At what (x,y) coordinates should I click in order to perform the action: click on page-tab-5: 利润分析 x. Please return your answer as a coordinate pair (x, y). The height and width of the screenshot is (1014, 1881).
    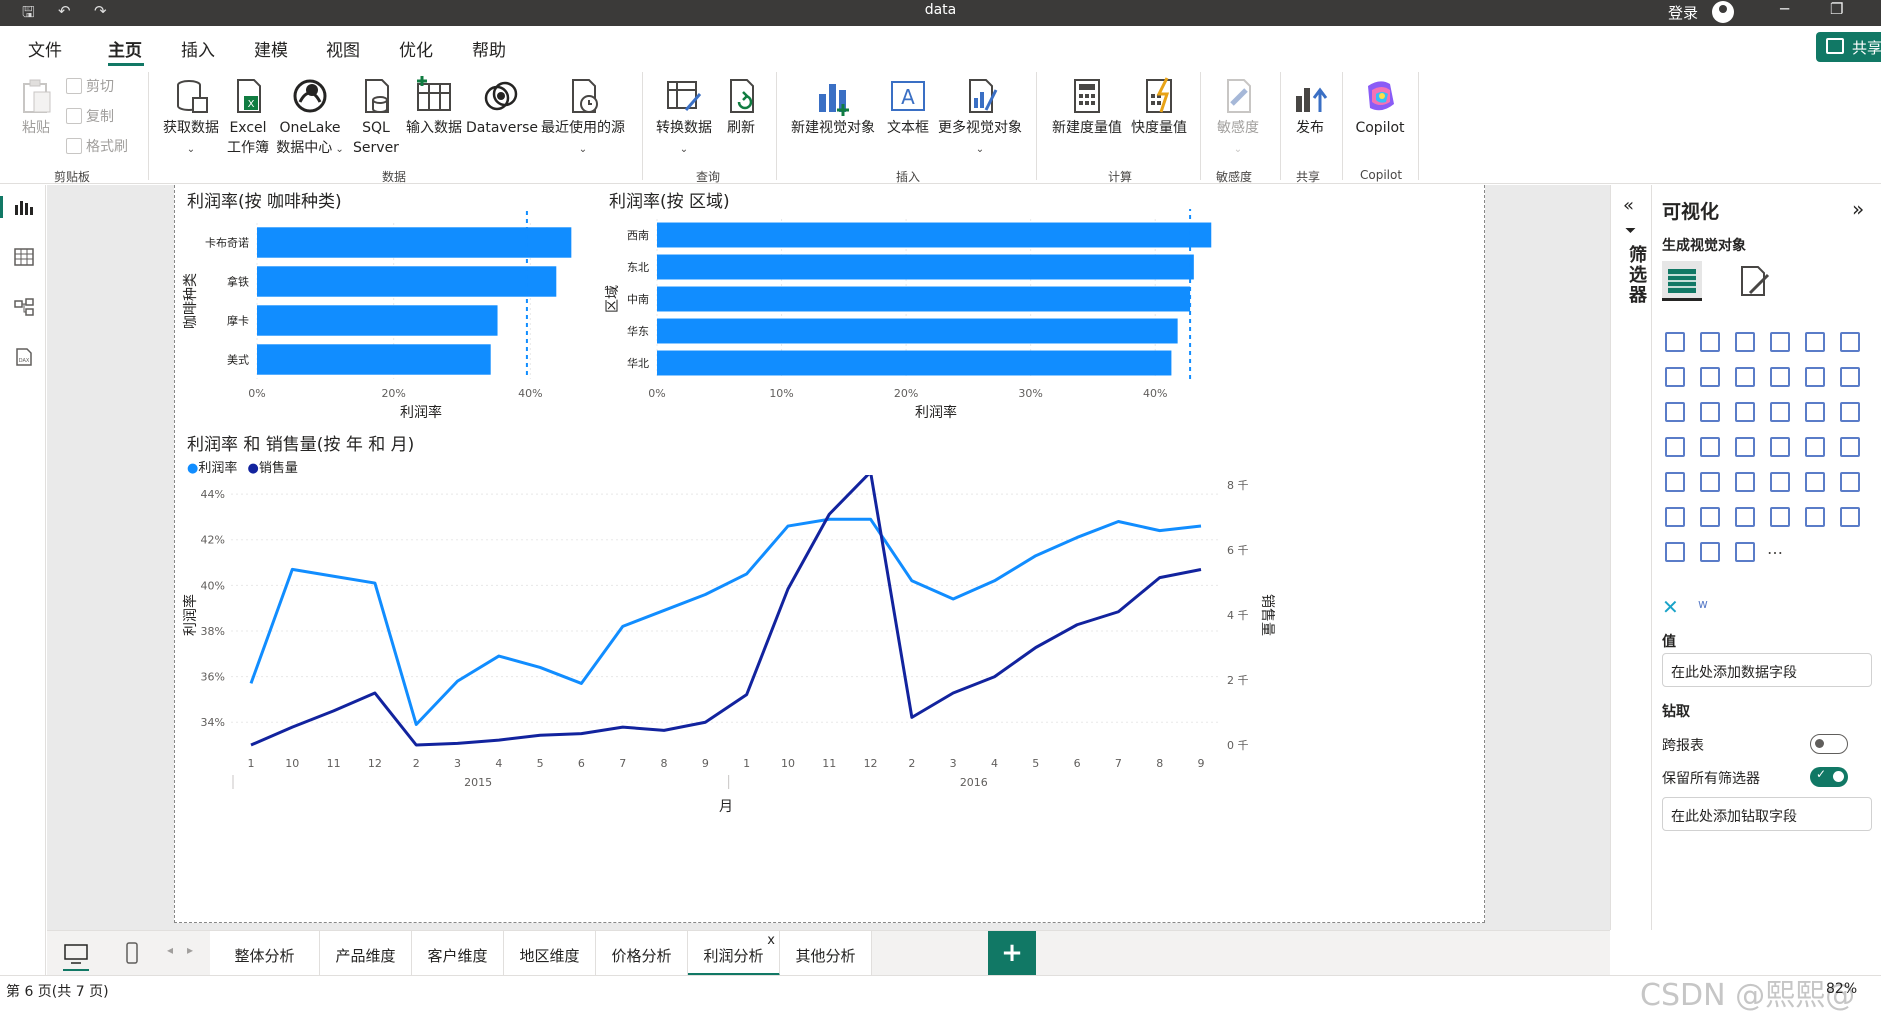
    Looking at the image, I should click on (734, 953).